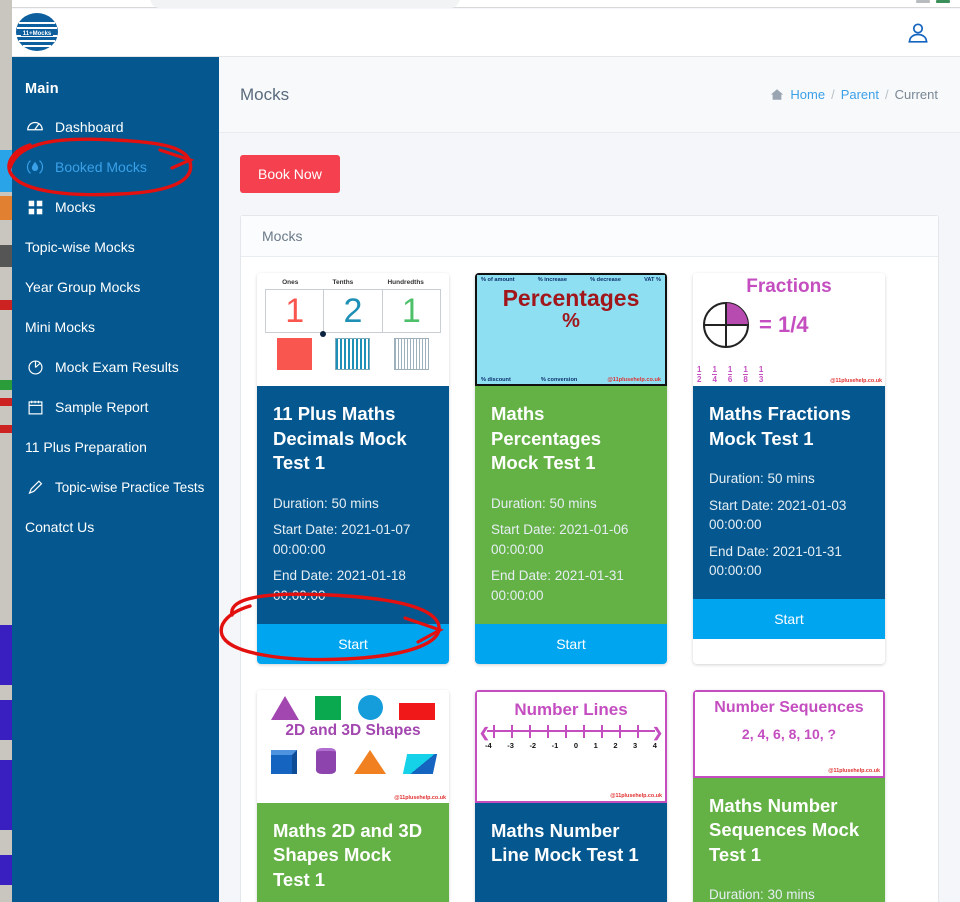  What do you see at coordinates (560, 539) in the screenshot?
I see `card-start-date: Start Date: 2021-01-06 00:00:00` at bounding box center [560, 539].